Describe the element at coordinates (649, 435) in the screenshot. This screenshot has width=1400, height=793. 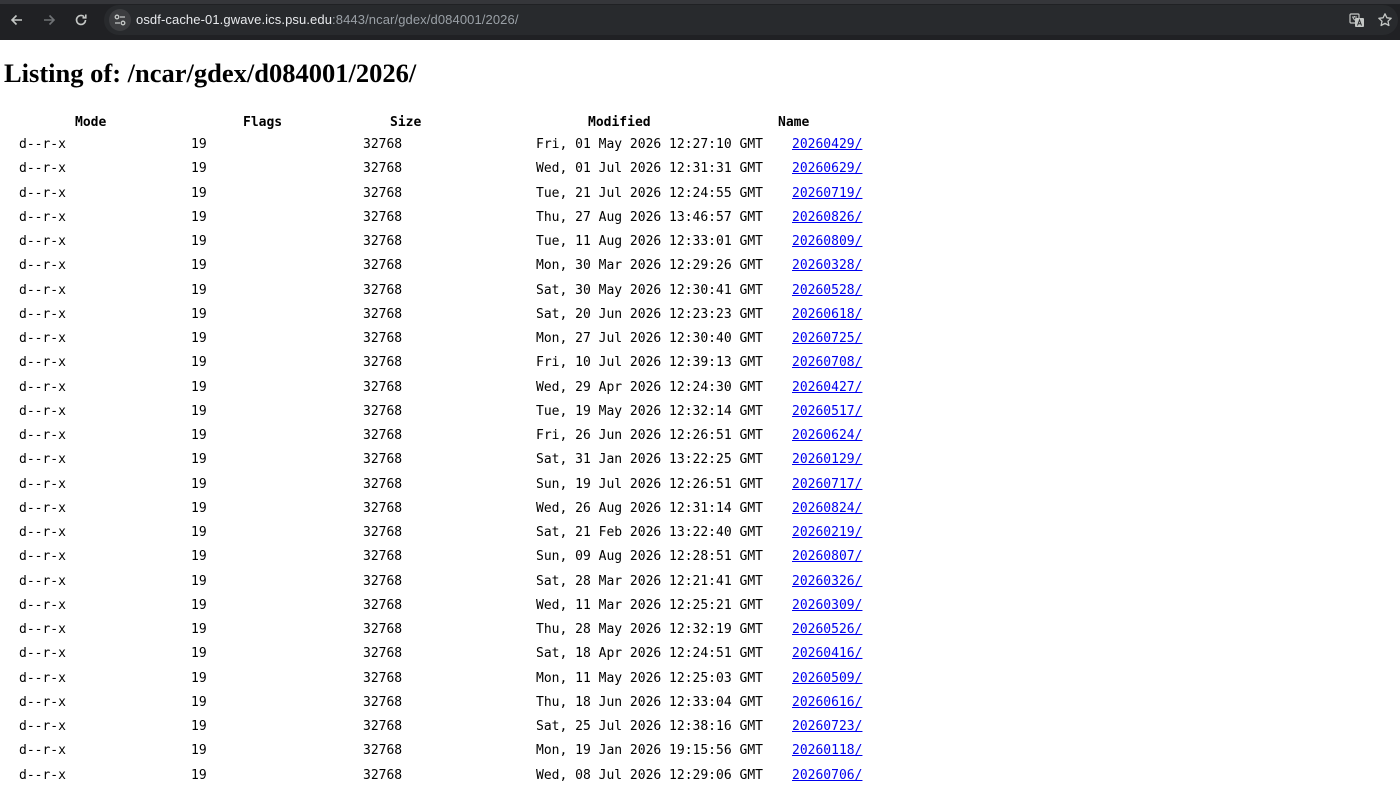
I see `modified-cell: Fri, 26 Jun 2026 12:26:51 GMT` at that location.